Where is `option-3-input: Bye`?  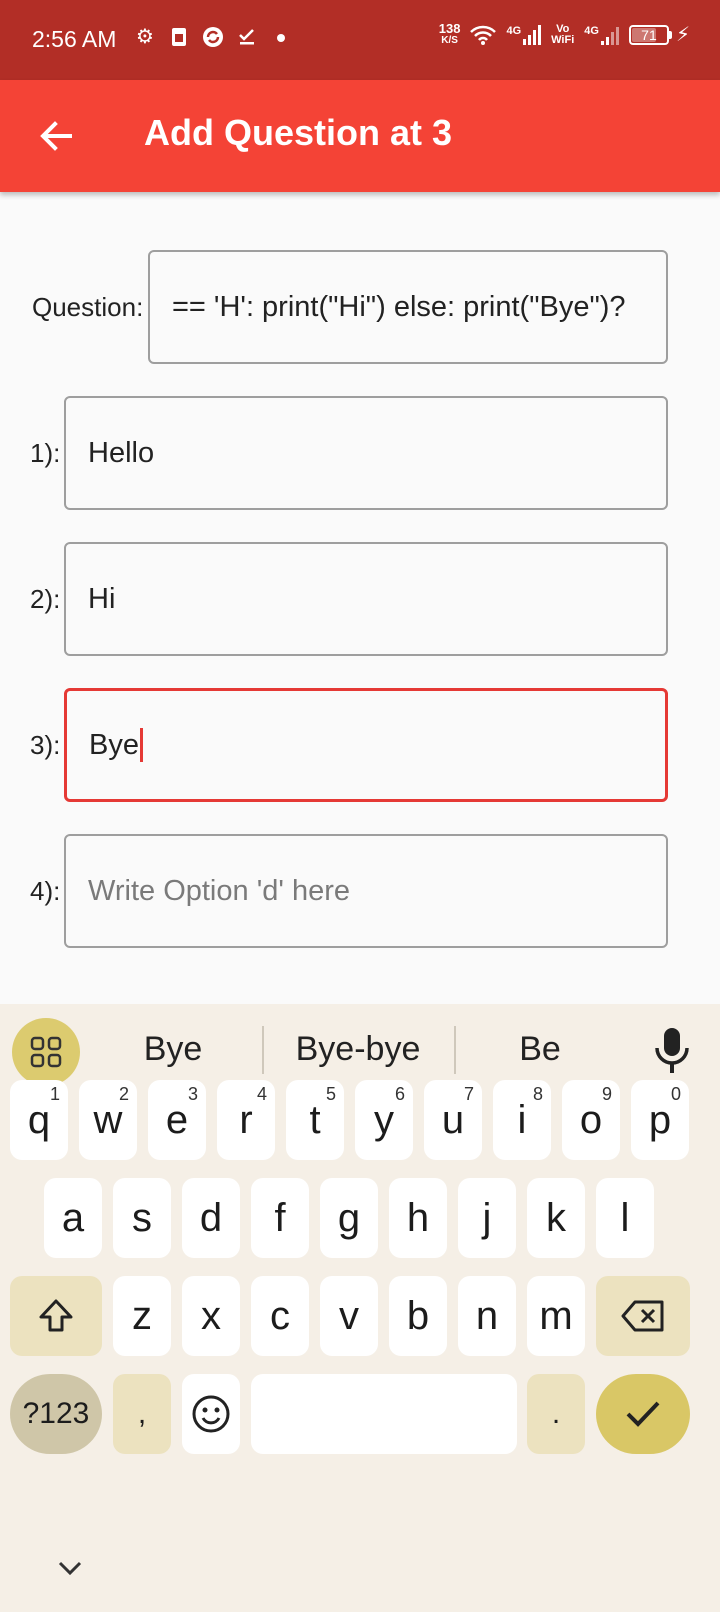
option-3-input: Bye is located at coordinates (366, 745).